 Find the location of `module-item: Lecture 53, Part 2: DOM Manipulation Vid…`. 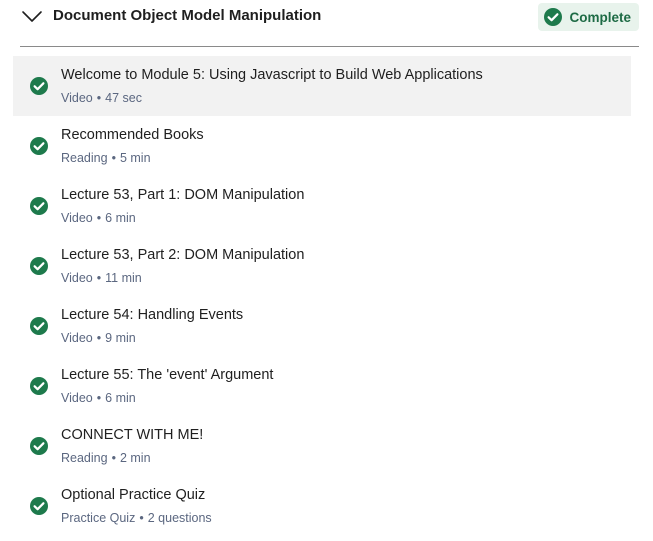

module-item: Lecture 53, Part 2: DOM Manipulation Vid… is located at coordinates (322, 266).